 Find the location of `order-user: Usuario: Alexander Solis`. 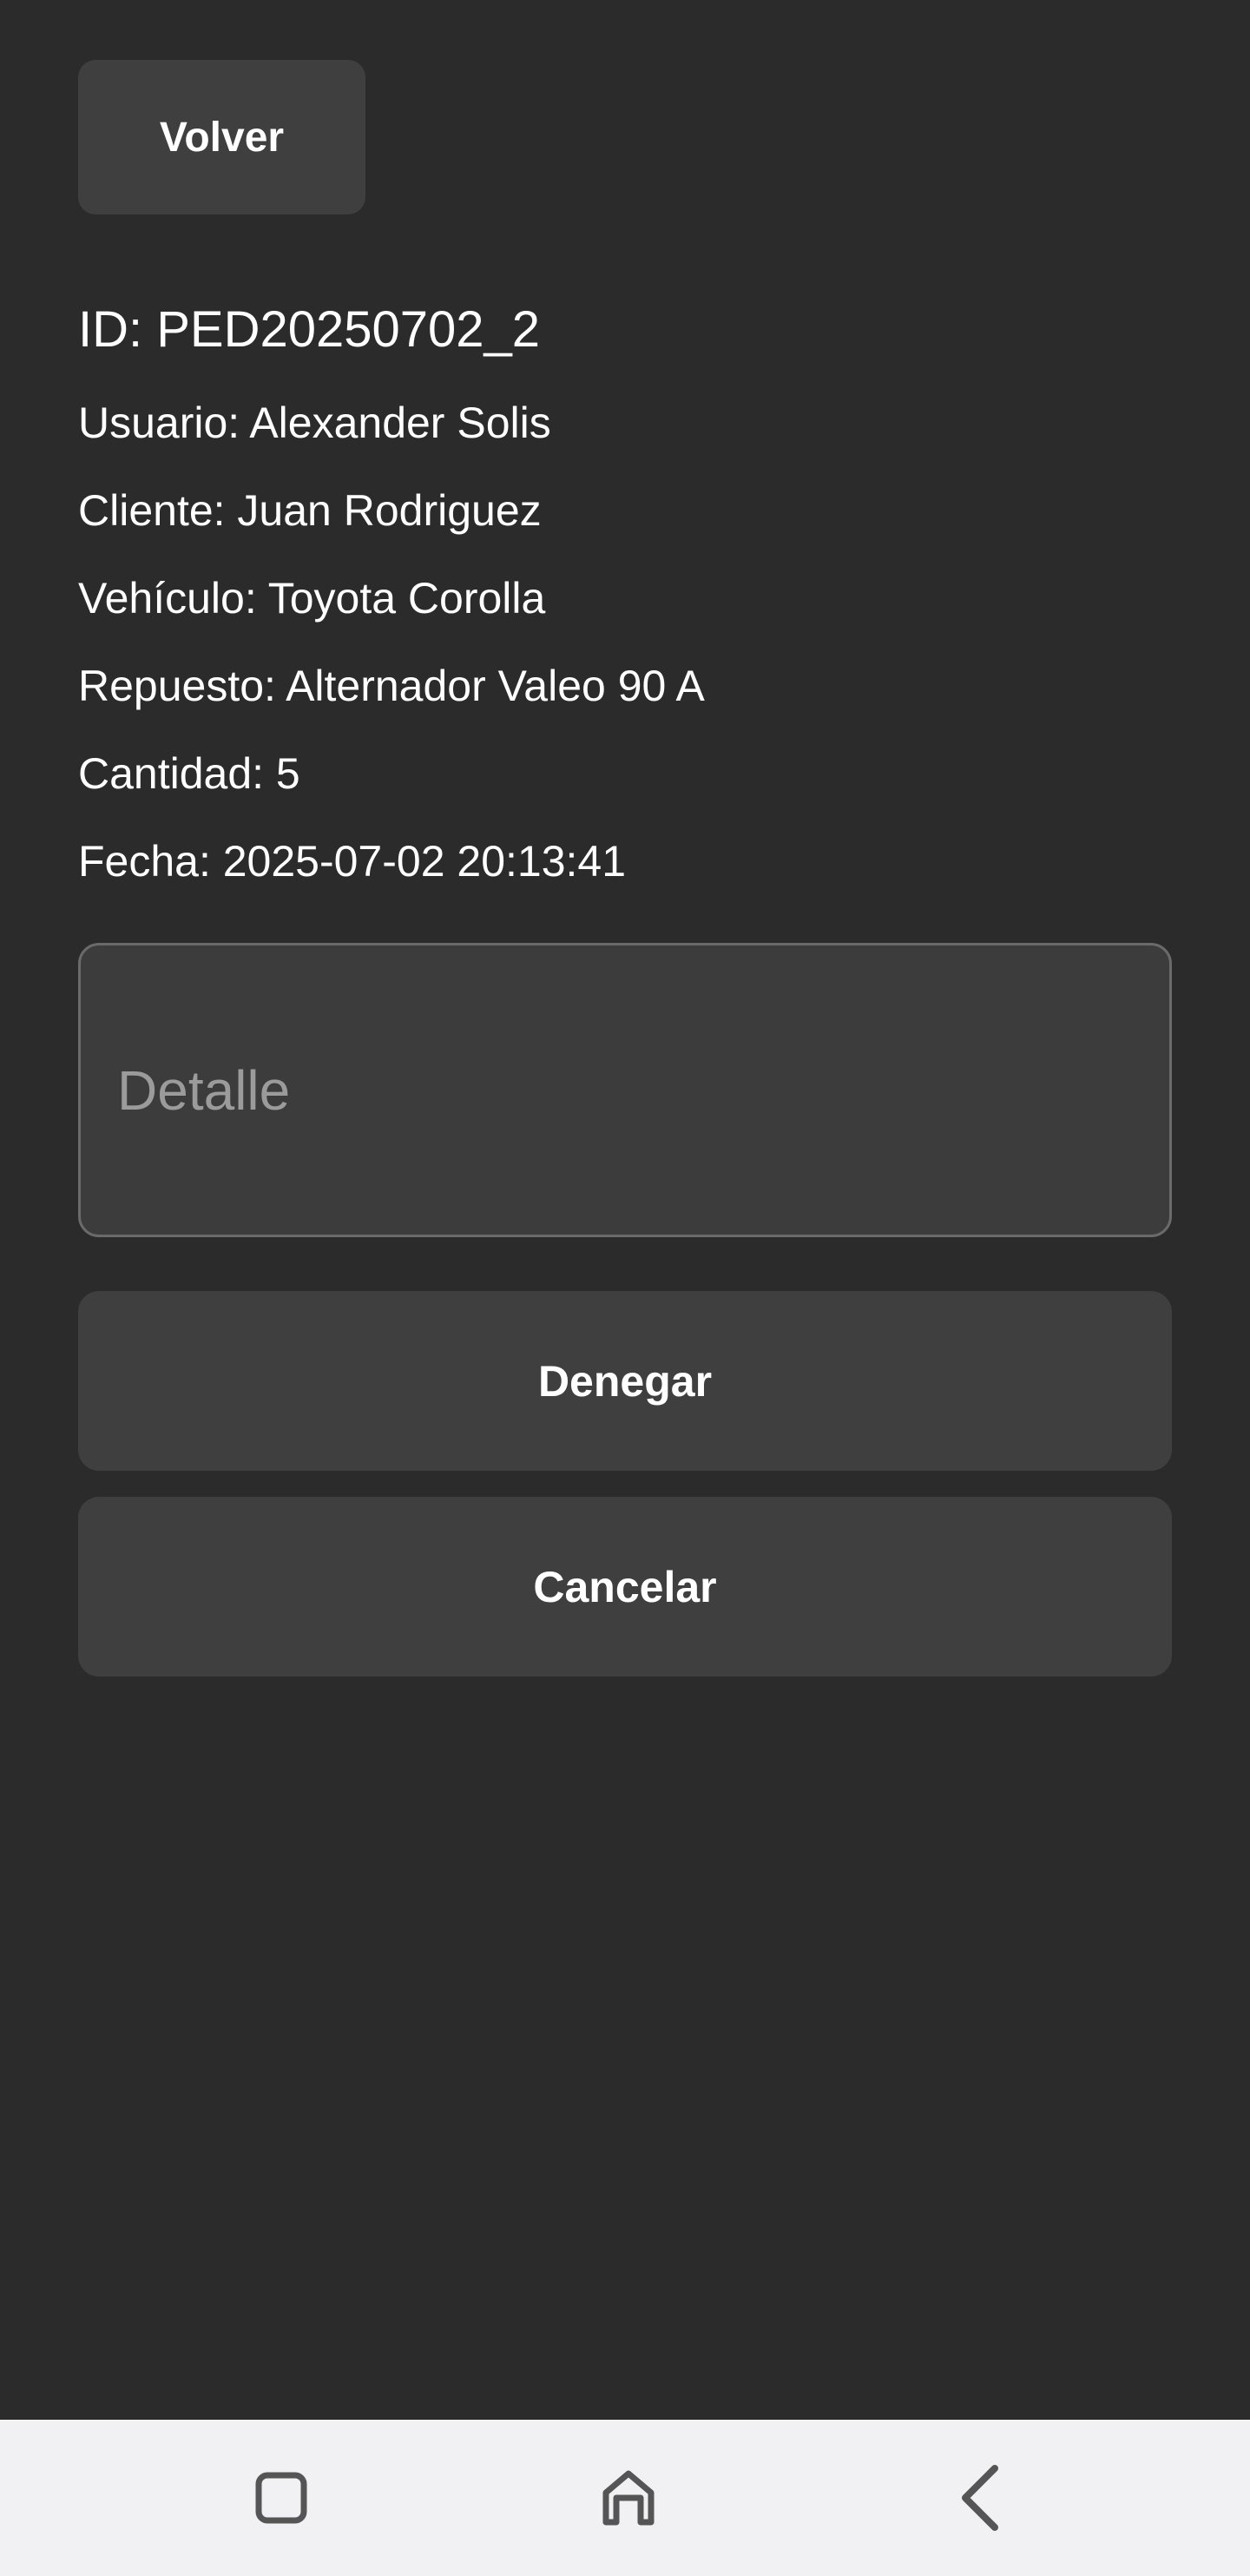

order-user: Usuario: Alexander Solis is located at coordinates (314, 423).